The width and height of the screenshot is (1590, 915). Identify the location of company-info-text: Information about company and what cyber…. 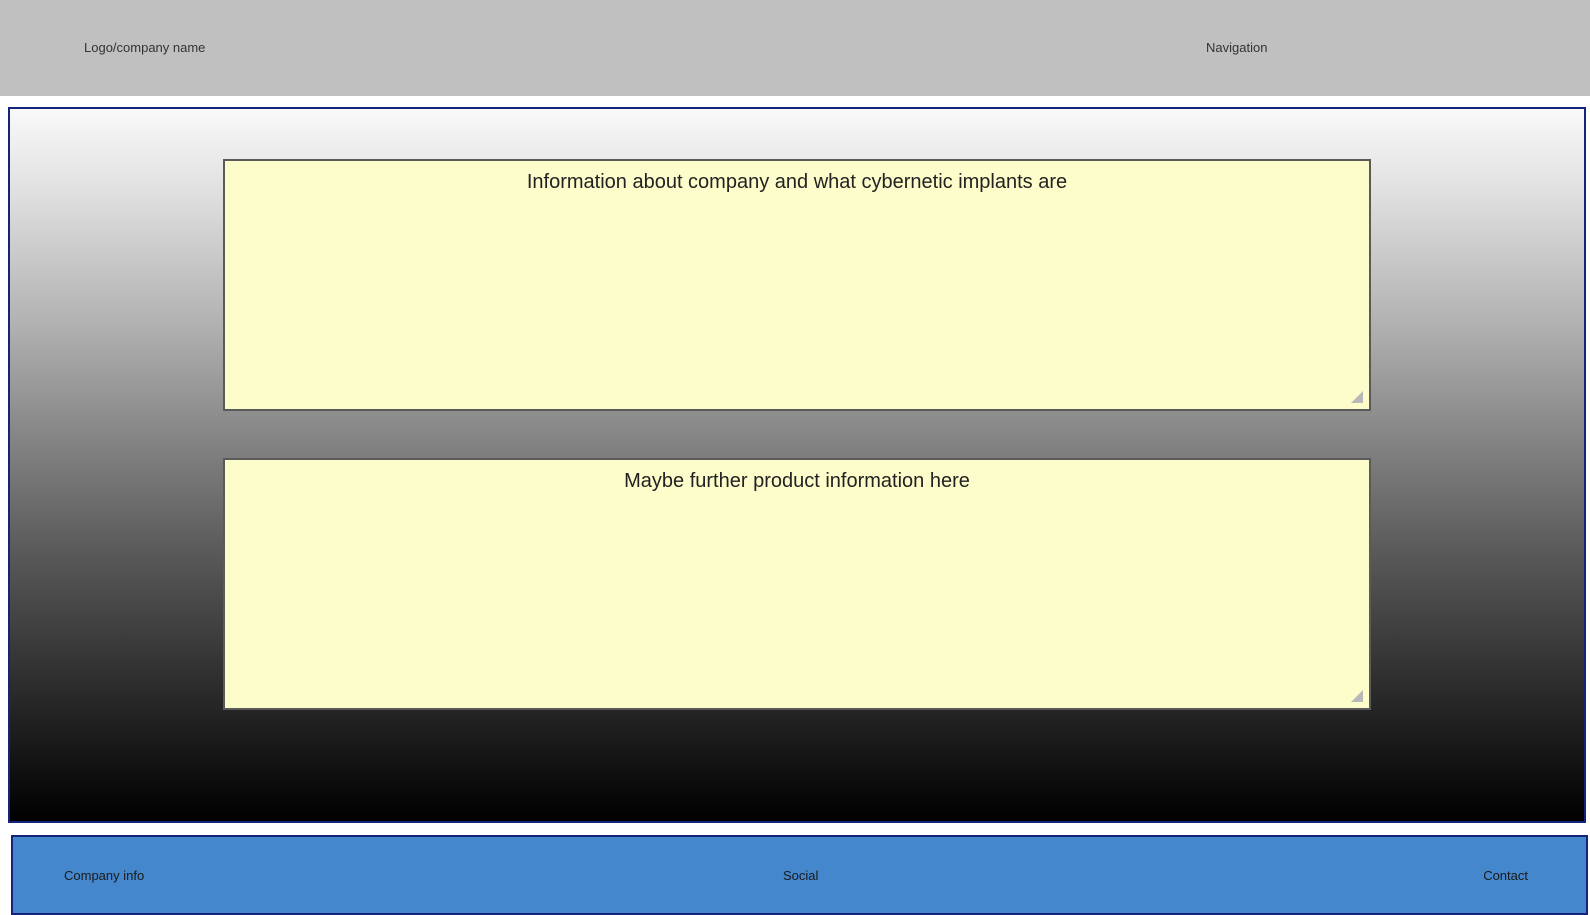
(797, 182).